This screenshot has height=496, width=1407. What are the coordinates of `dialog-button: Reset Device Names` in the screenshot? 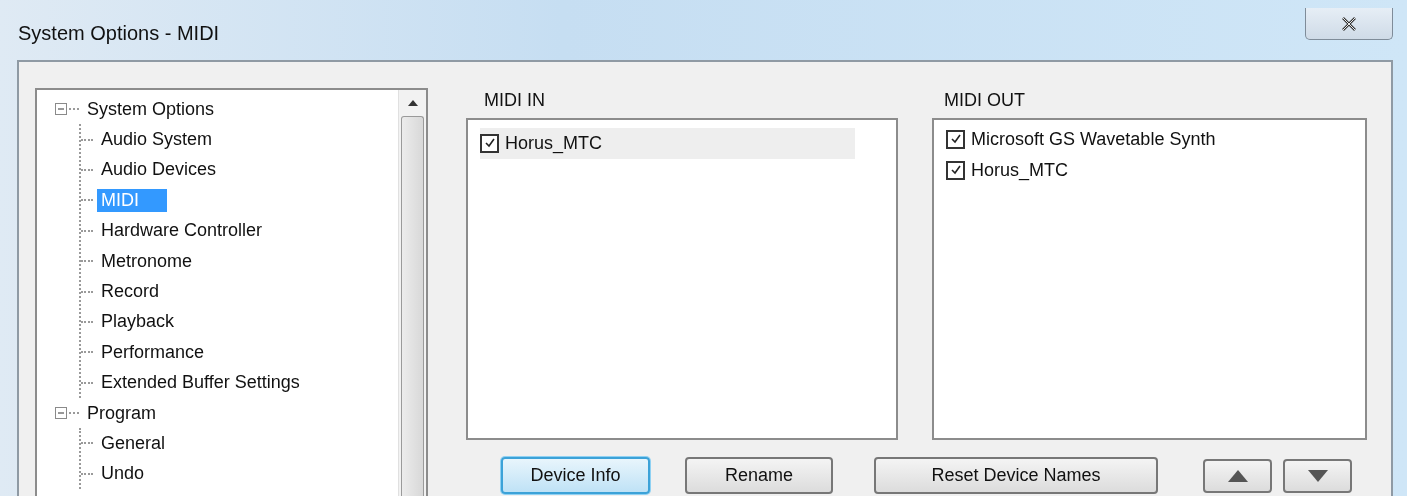 It's located at (1016, 475).